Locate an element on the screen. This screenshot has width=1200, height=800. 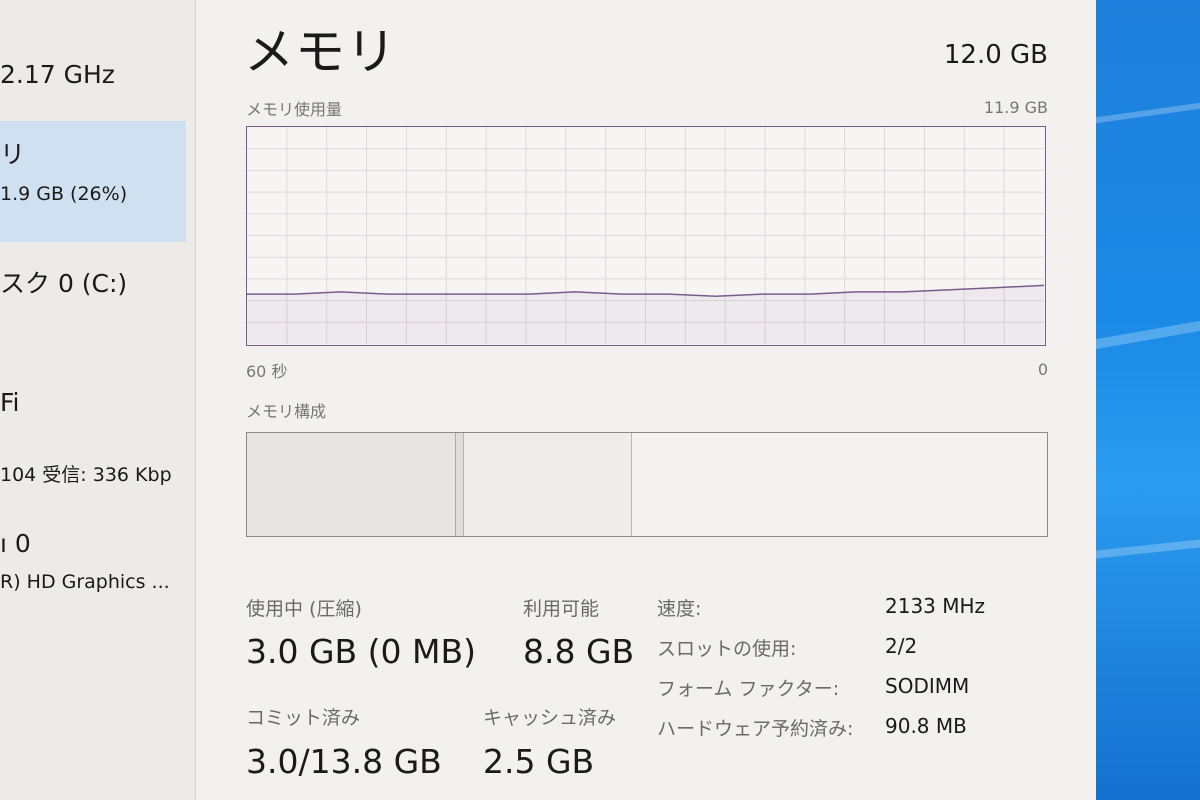
committed-label: コミット済み is located at coordinates (303, 718).